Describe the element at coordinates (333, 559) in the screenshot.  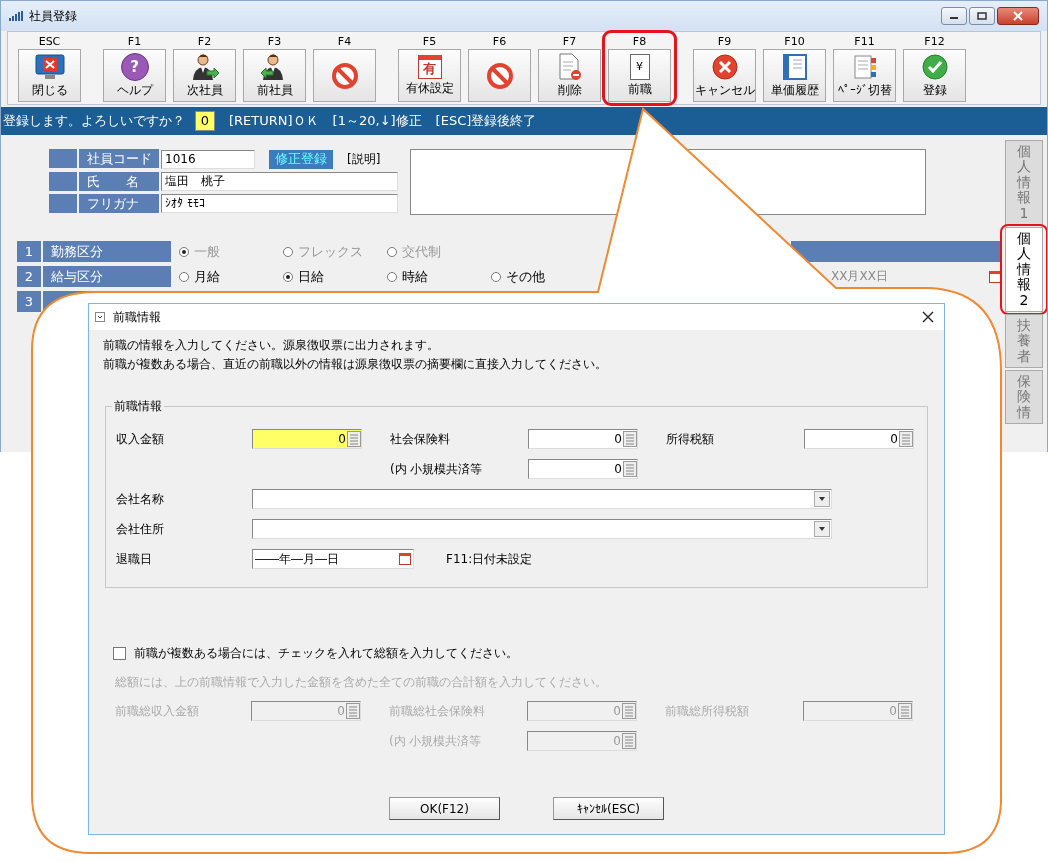
I see `date-field: ――年―月―日` at that location.